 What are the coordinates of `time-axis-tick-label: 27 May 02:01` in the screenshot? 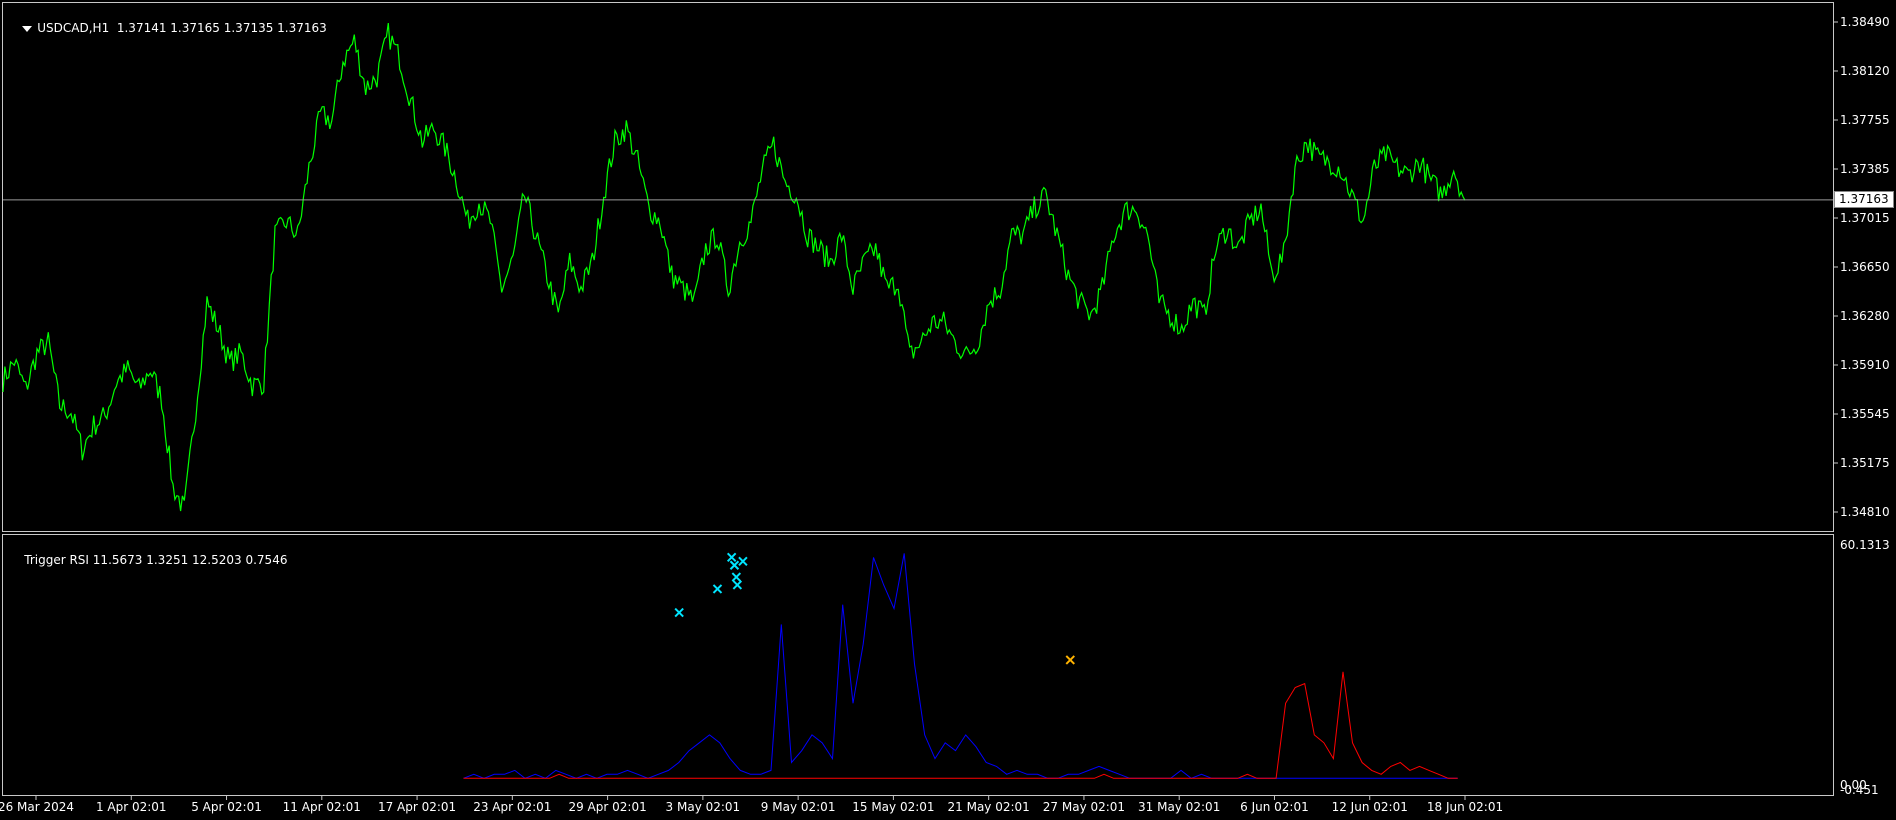 It's located at (1084, 807).